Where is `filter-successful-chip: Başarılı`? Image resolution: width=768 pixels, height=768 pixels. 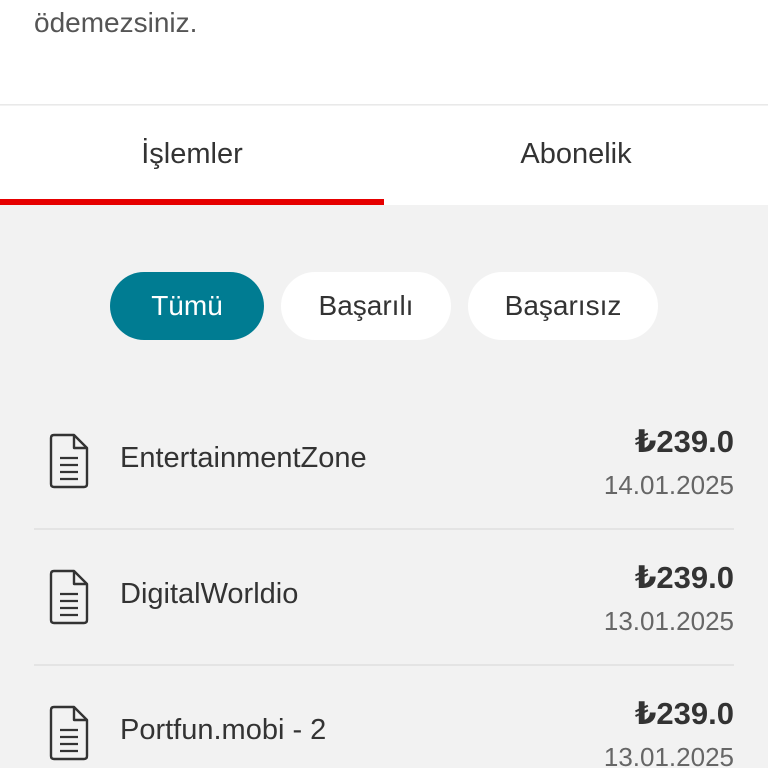 filter-successful-chip: Başarılı is located at coordinates (366, 306).